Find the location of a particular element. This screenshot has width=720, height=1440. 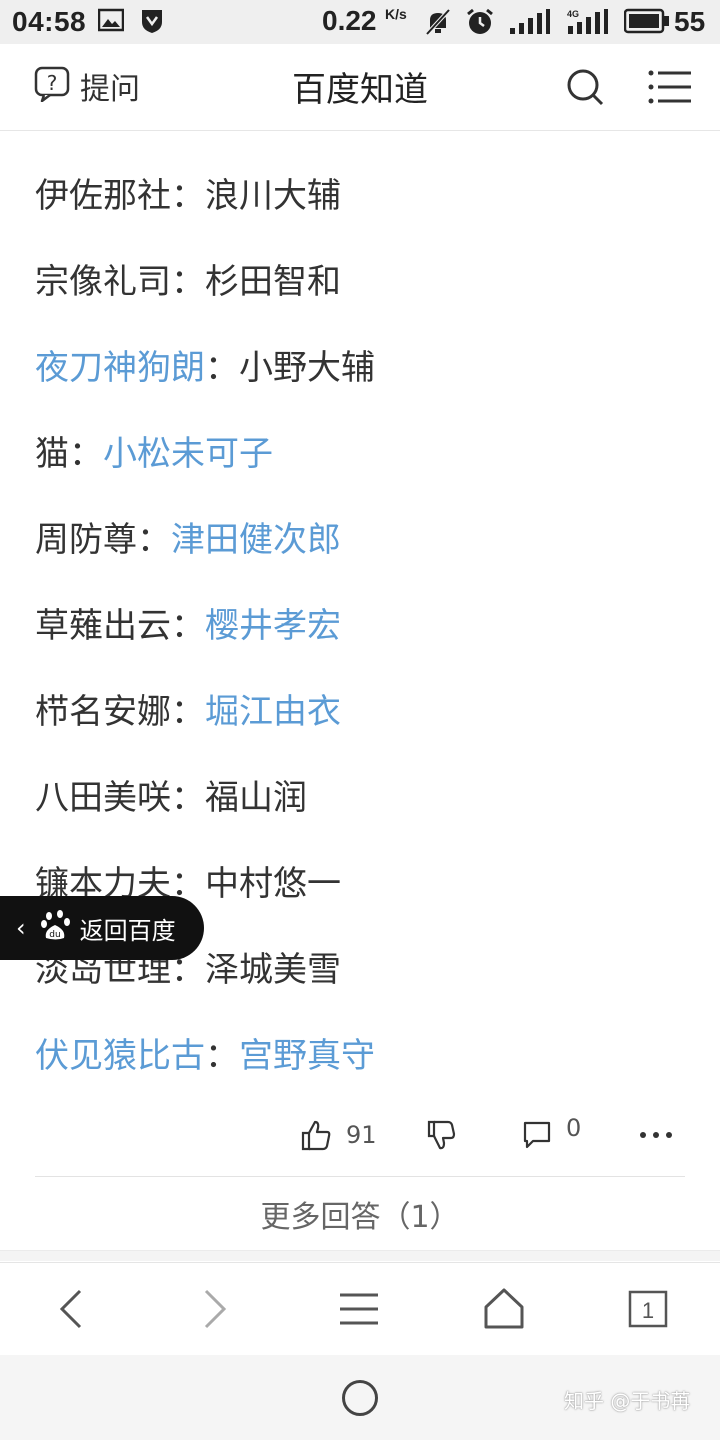

menu-button is located at coordinates (670, 87).